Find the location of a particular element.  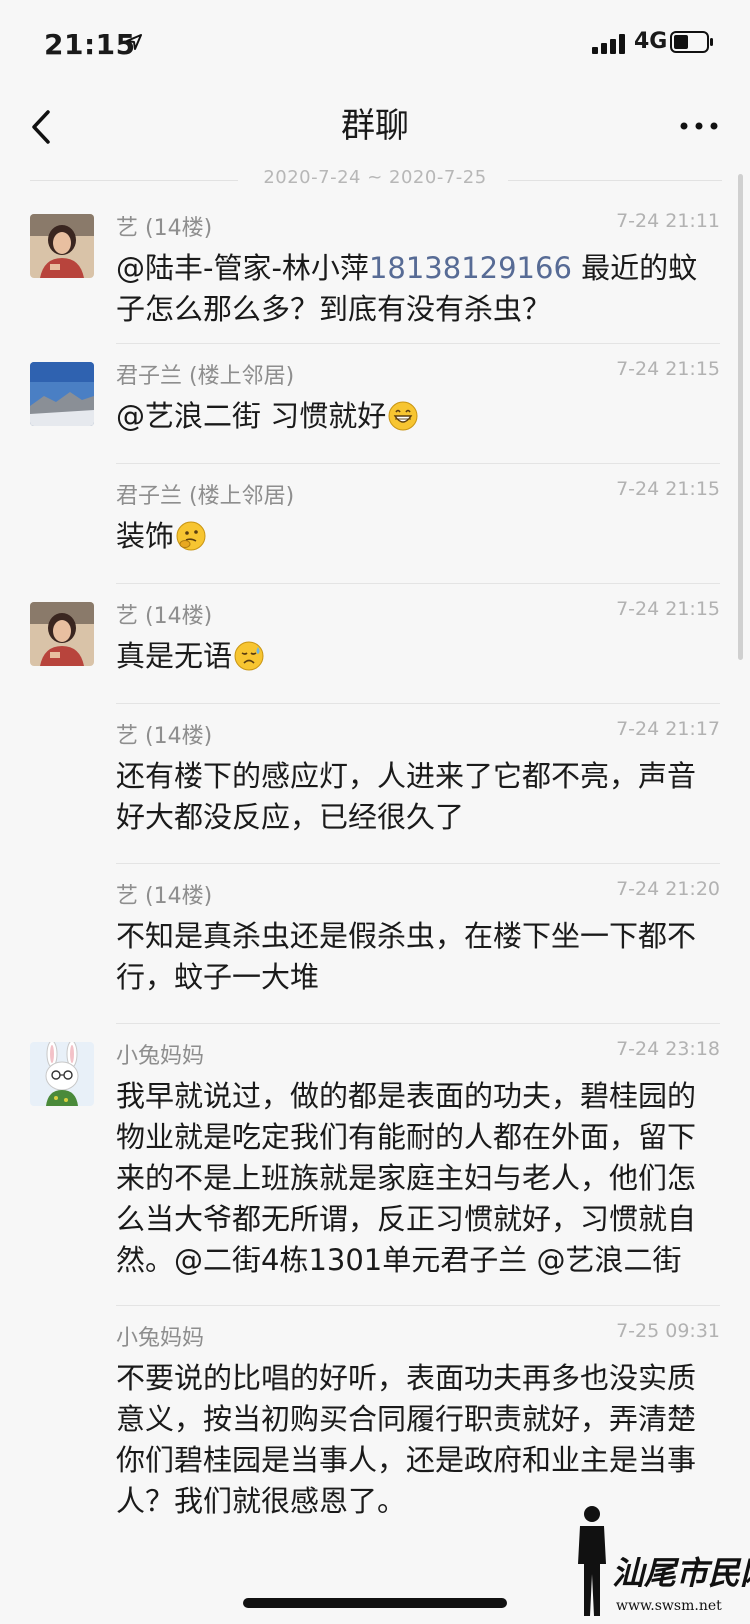

message-text-body: 真是无语 is located at coordinates (174, 656).